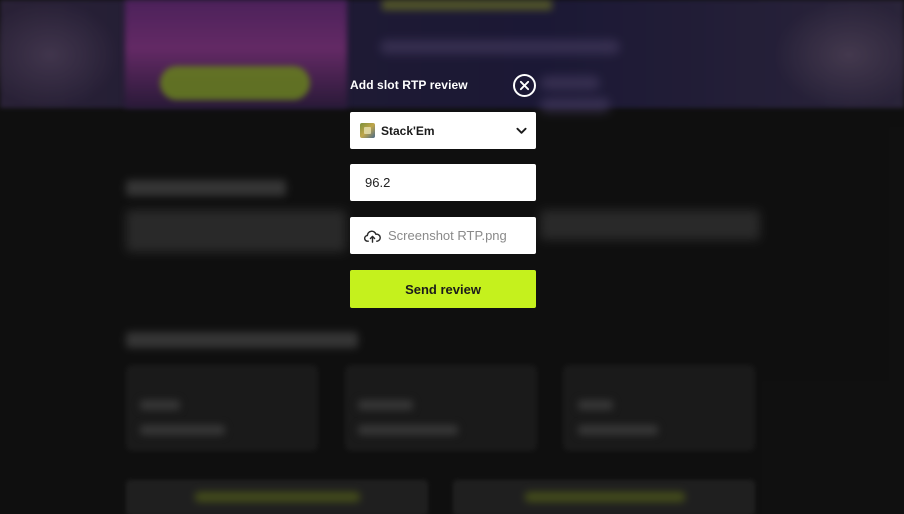 The width and height of the screenshot is (904, 514). Describe the element at coordinates (447, 235) in the screenshot. I see `upload-file-name: Screenshot RTP.png` at that location.